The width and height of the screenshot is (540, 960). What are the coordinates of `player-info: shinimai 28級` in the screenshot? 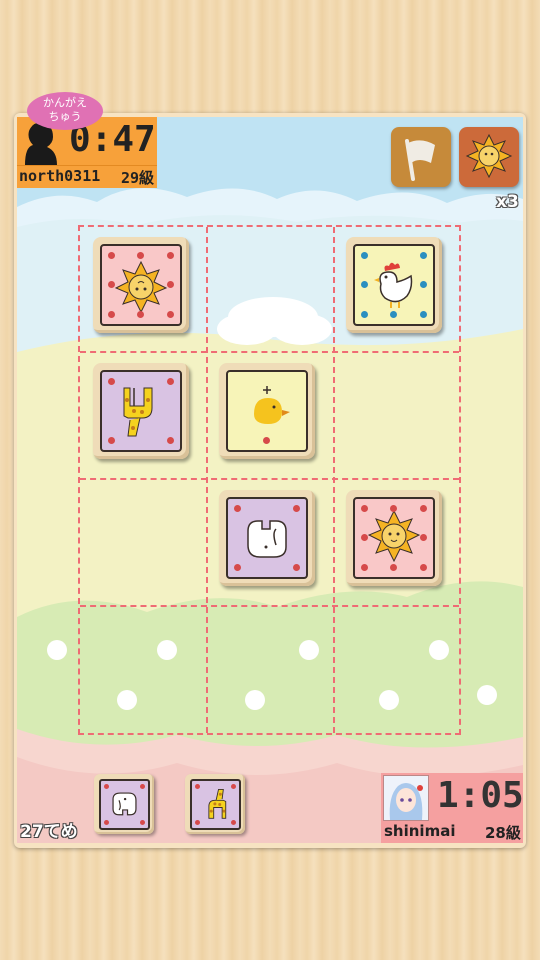 It's located at (452, 832).